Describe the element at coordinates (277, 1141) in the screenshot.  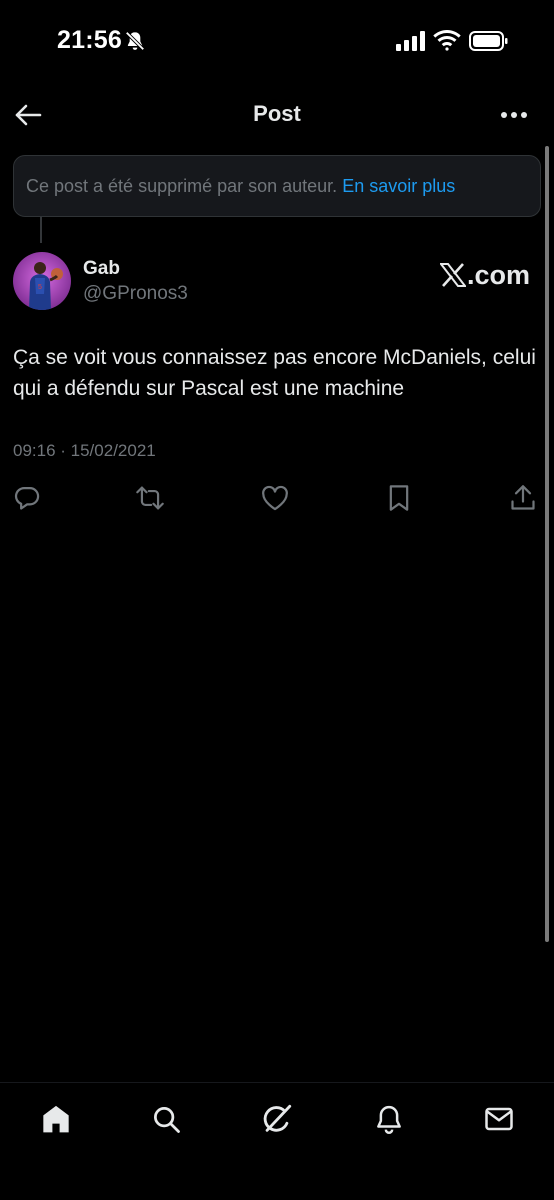
I see `bottom-tab-bar` at that location.